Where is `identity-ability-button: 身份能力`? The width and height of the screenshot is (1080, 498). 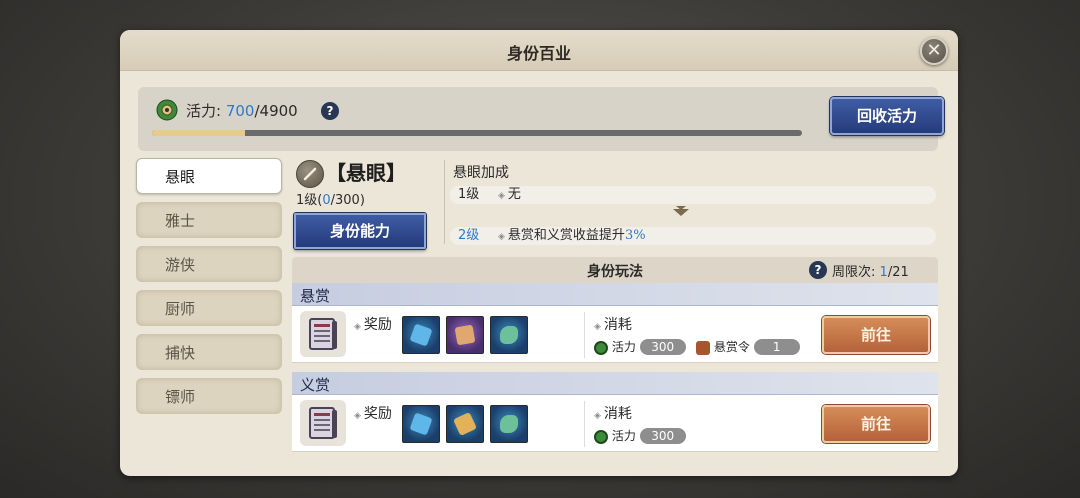 identity-ability-button: 身份能力 is located at coordinates (360, 231).